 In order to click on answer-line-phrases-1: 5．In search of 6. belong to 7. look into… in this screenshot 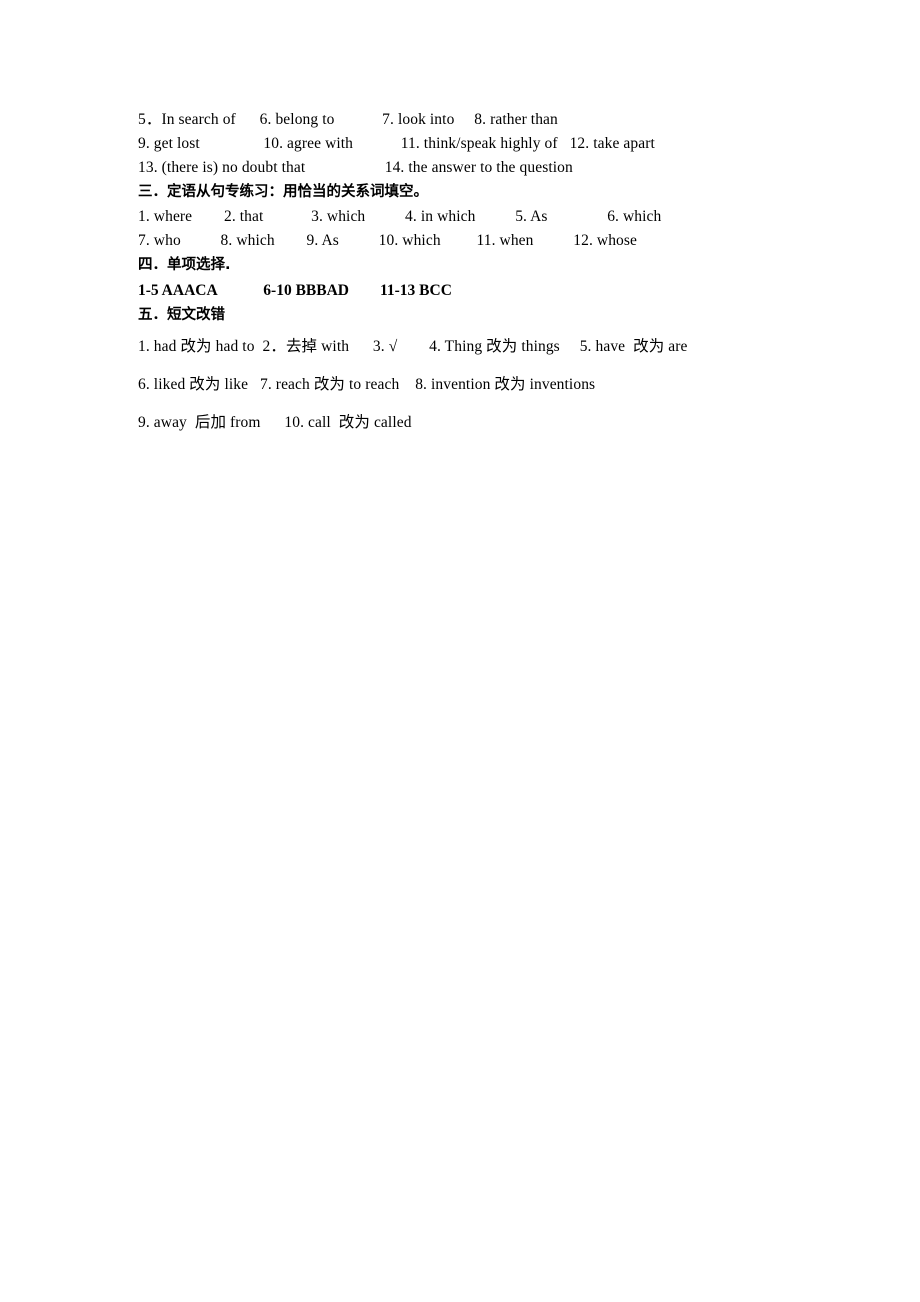, I will do `click(348, 119)`.